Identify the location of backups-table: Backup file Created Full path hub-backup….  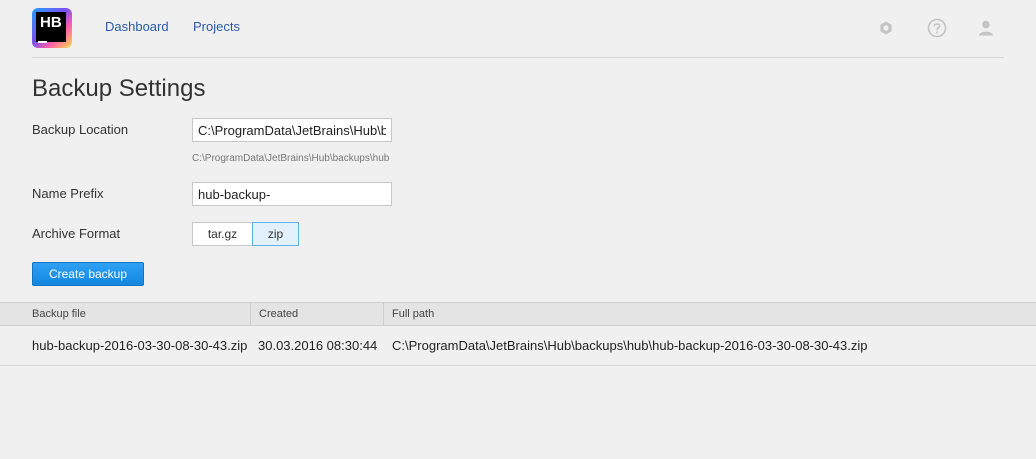
(518, 334).